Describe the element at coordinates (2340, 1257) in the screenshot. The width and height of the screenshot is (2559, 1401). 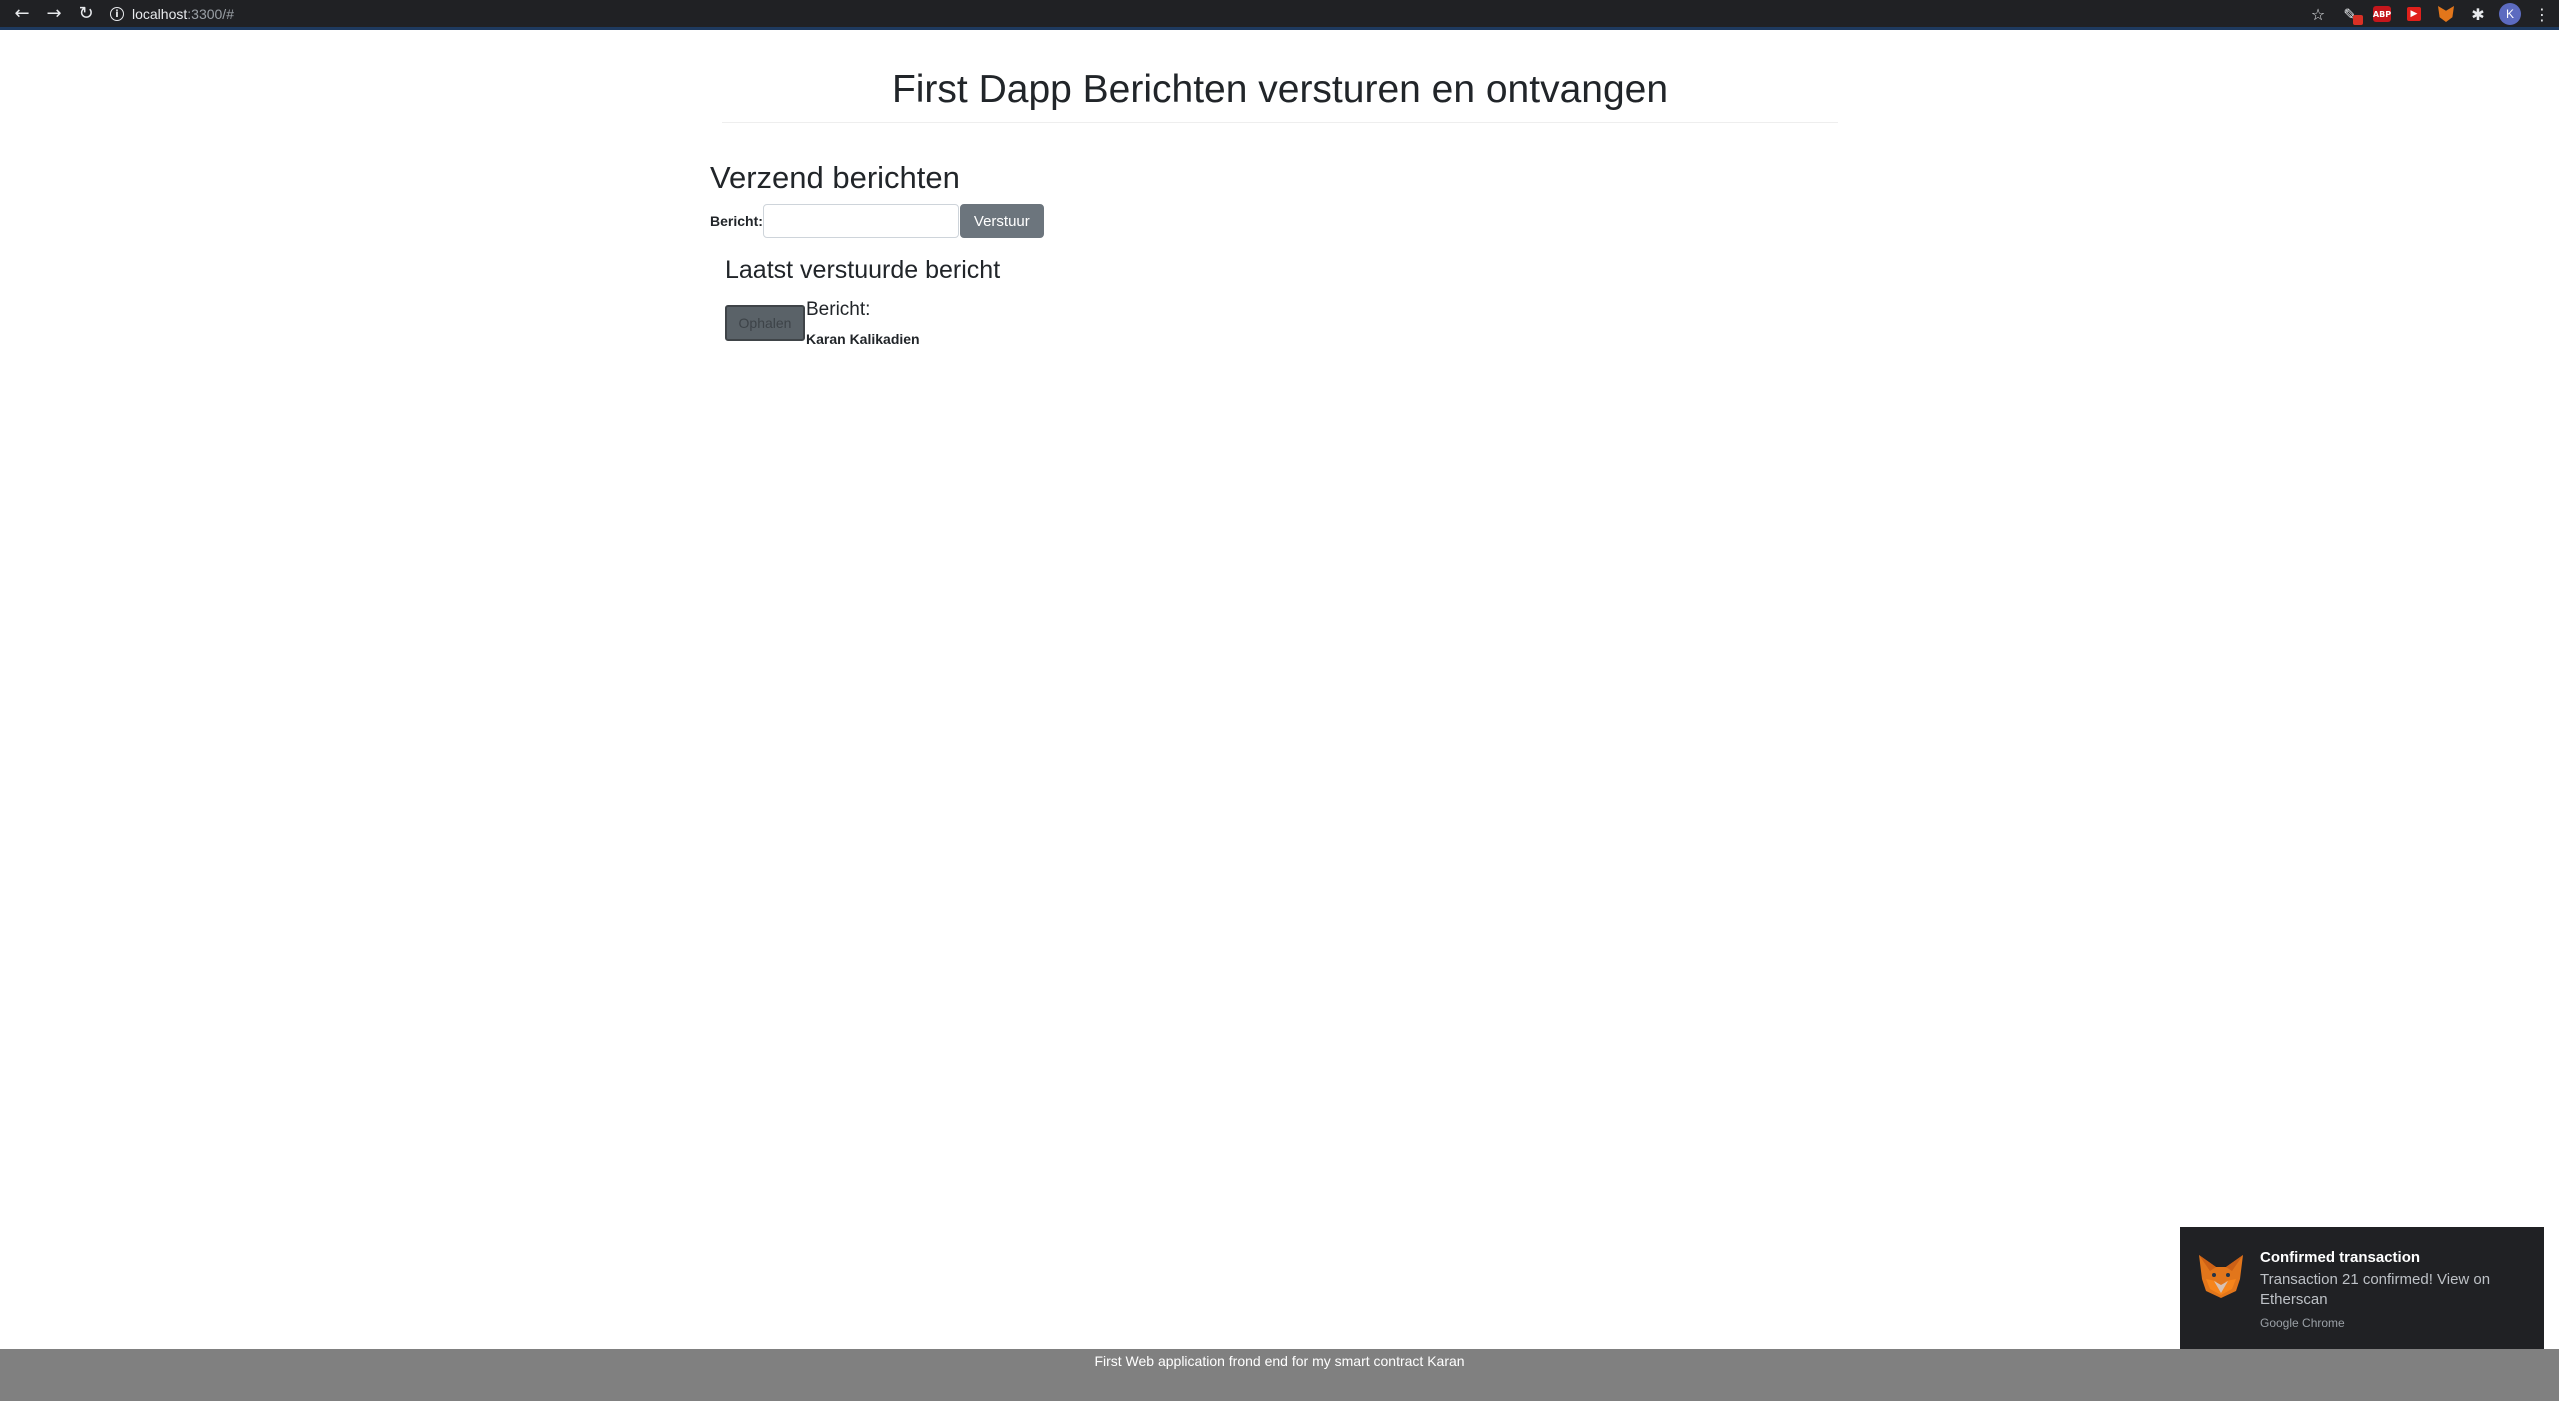
I see `notification-title: Confirmed transaction` at that location.